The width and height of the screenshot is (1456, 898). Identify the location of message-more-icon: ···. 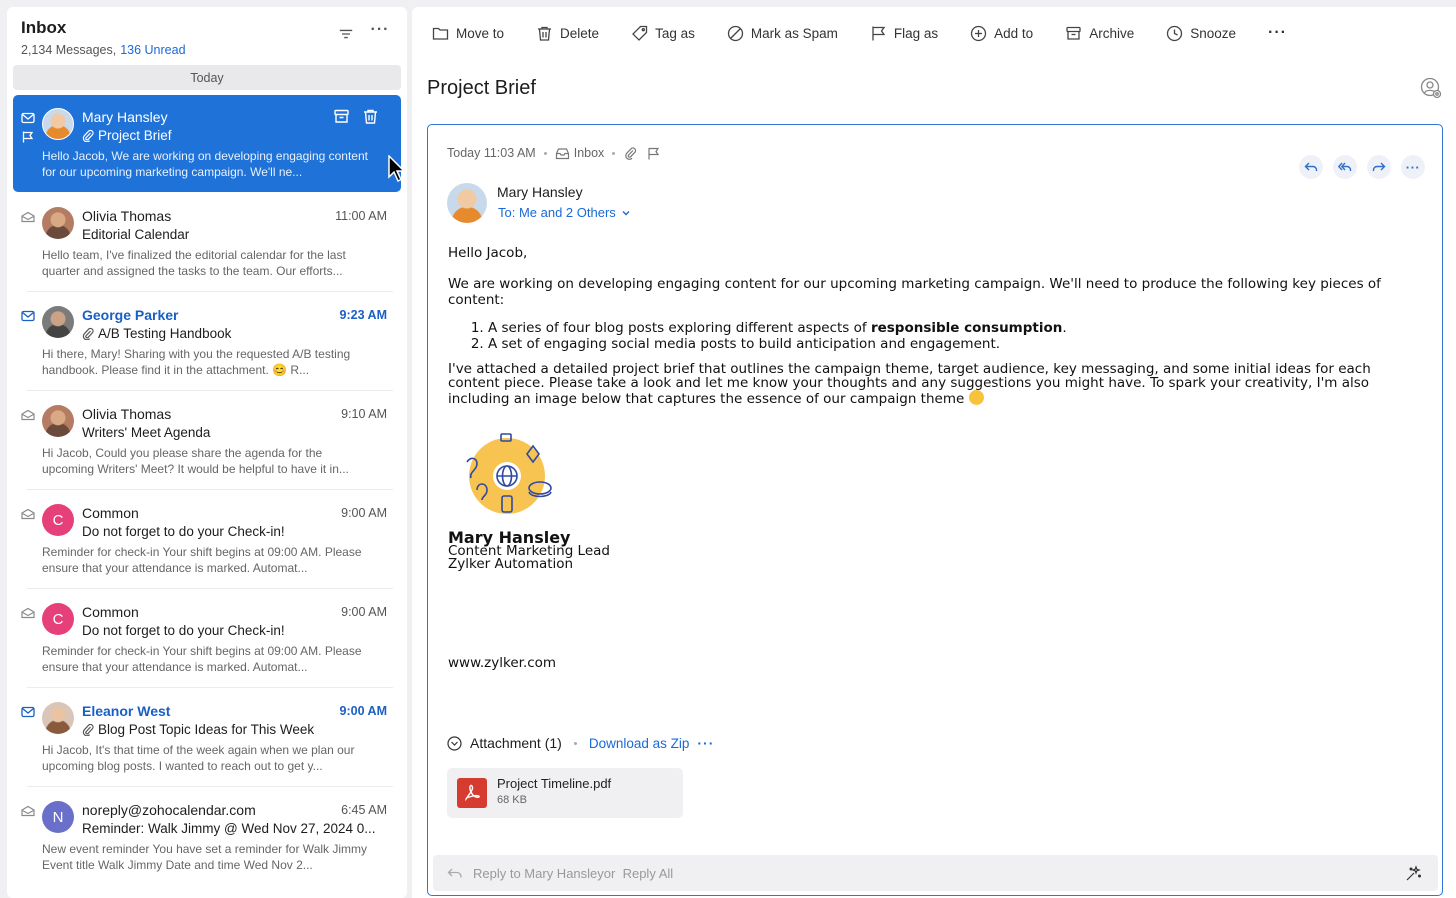
(1413, 167).